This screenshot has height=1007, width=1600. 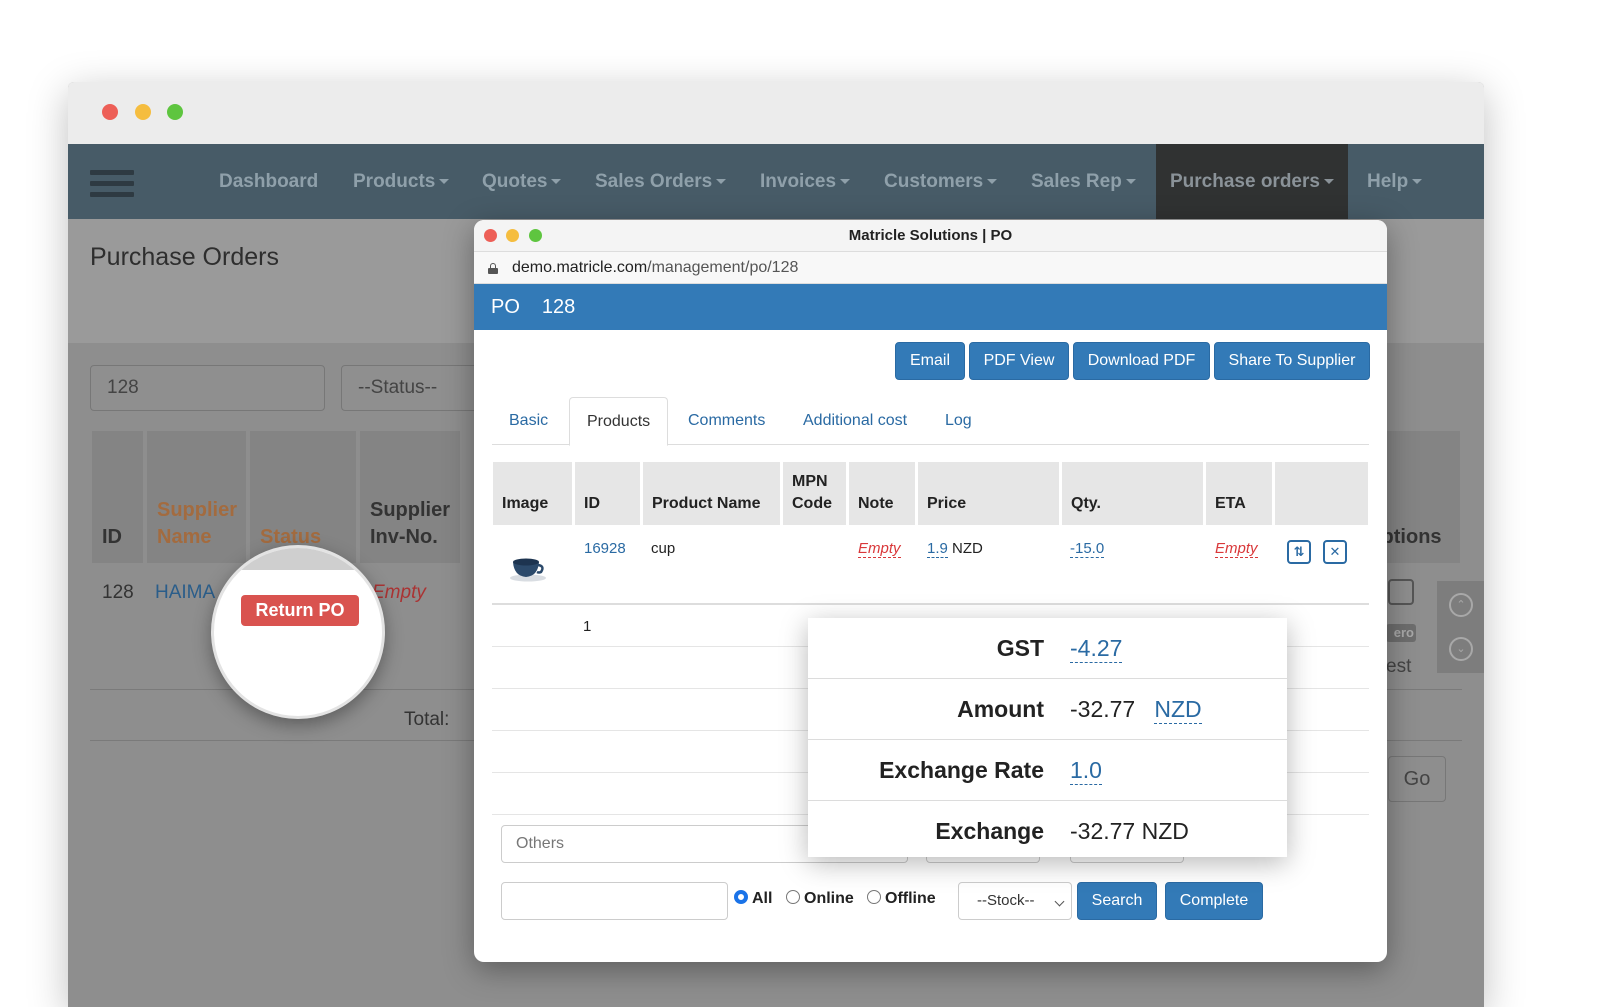 What do you see at coordinates (112, 186) in the screenshot?
I see `hamburger-menu-icon` at bounding box center [112, 186].